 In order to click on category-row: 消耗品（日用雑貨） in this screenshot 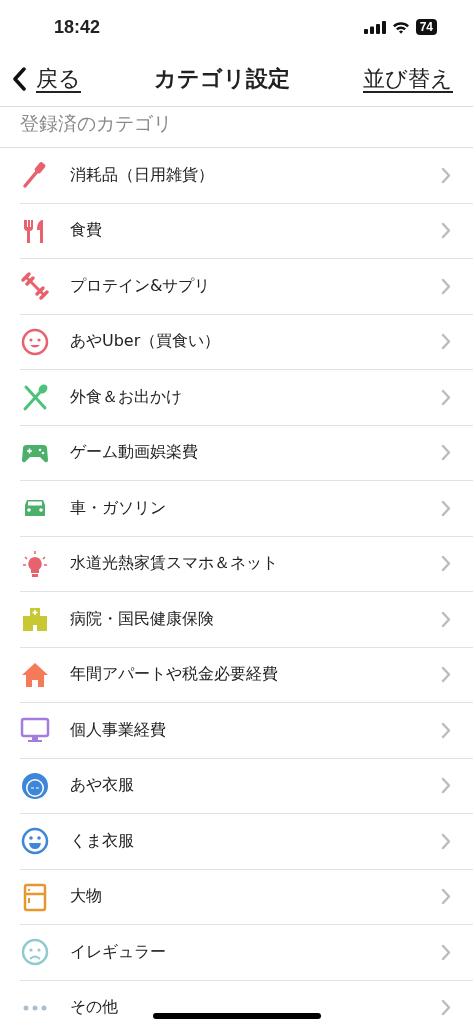, I will do `click(246, 176)`.